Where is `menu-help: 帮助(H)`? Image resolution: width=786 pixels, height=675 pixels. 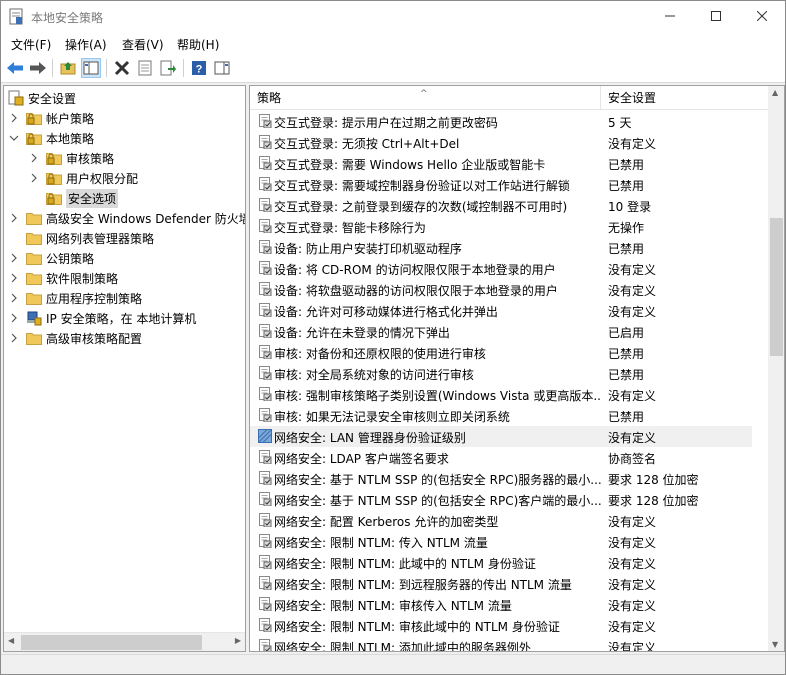
menu-help: 帮助(H) is located at coordinates (198, 44).